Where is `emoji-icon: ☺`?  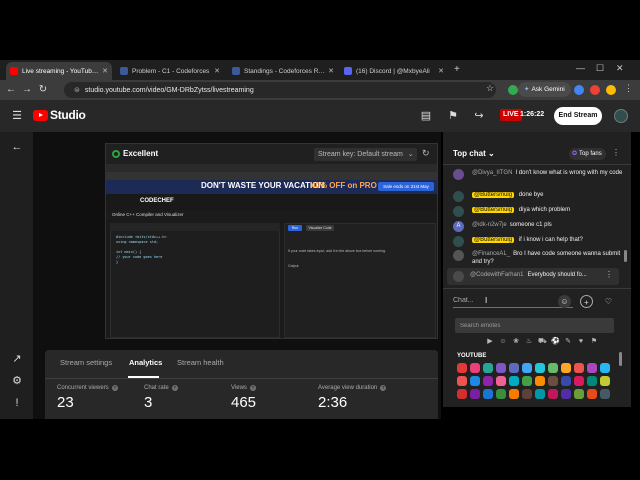 emoji-icon: ☺ is located at coordinates (564, 301).